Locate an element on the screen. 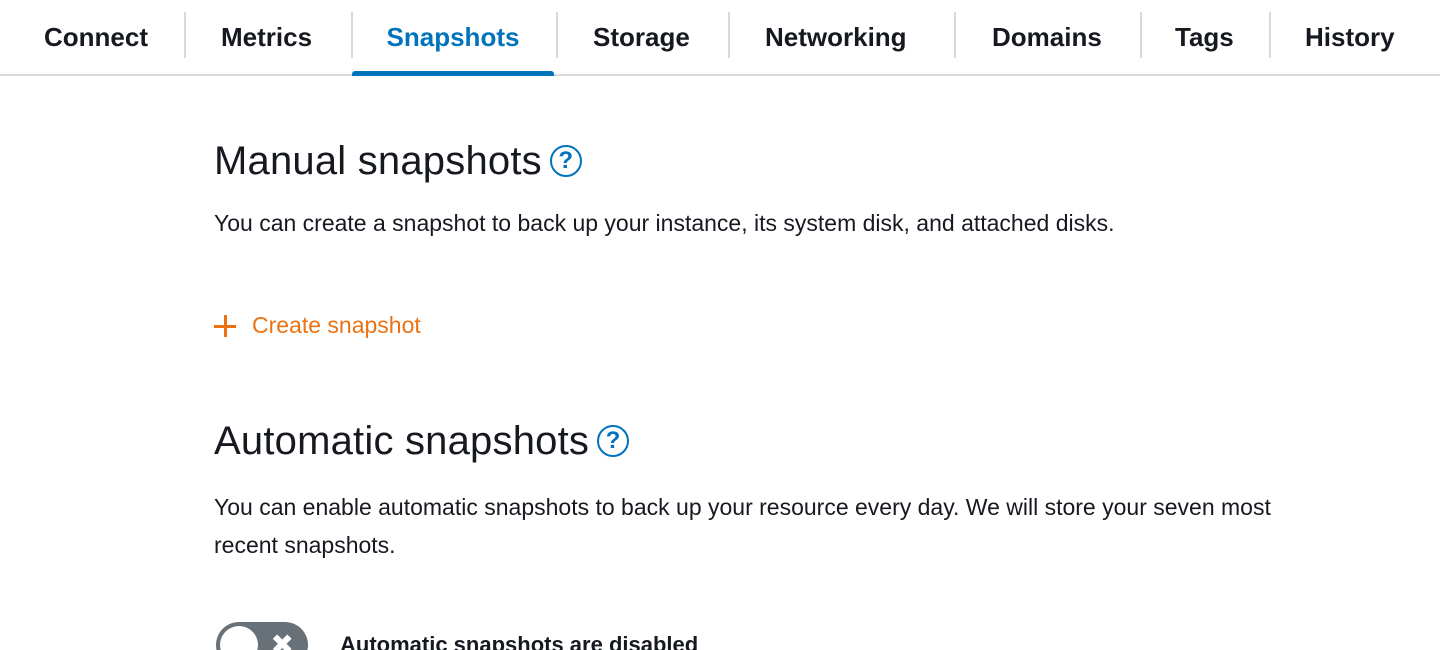 This screenshot has width=1448, height=650. automatic-snapshots-toggle: ✖ is located at coordinates (262, 636).